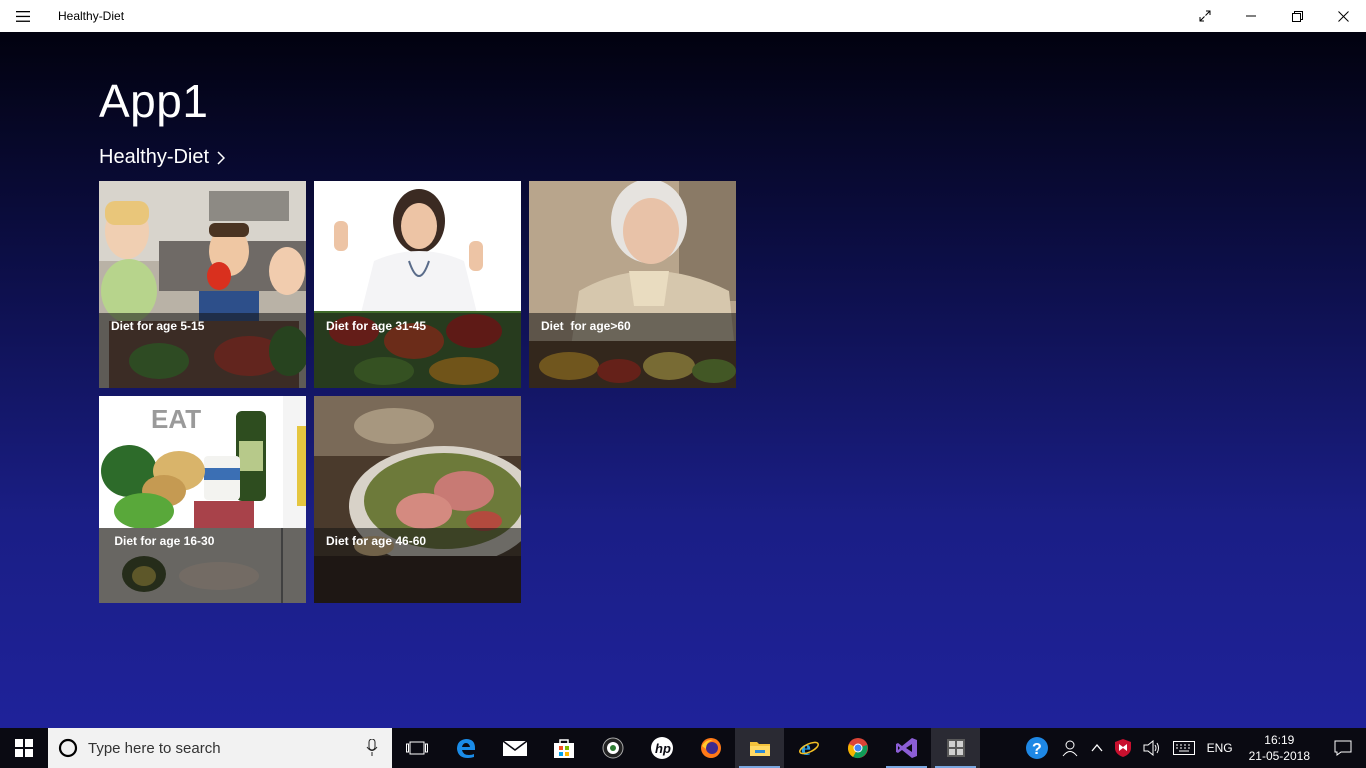 This screenshot has height=768, width=1366. I want to click on cortana-icon, so click(68, 748).